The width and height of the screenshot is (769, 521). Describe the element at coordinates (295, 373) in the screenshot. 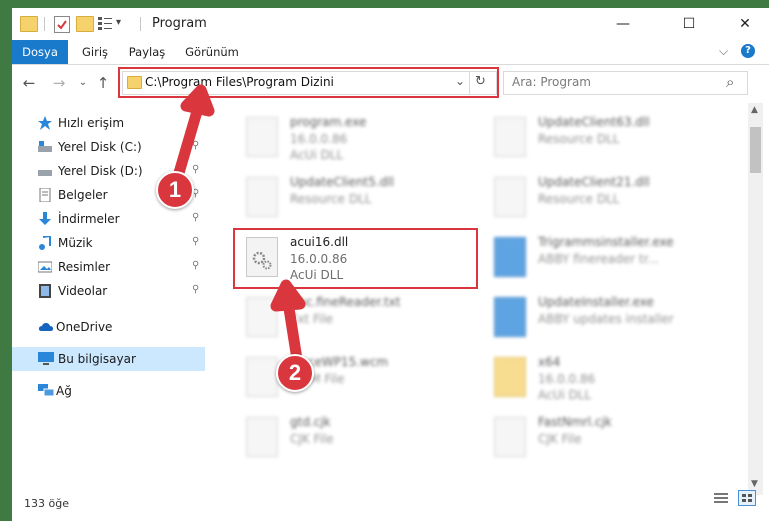

I see `step-badge-2: 2` at that location.